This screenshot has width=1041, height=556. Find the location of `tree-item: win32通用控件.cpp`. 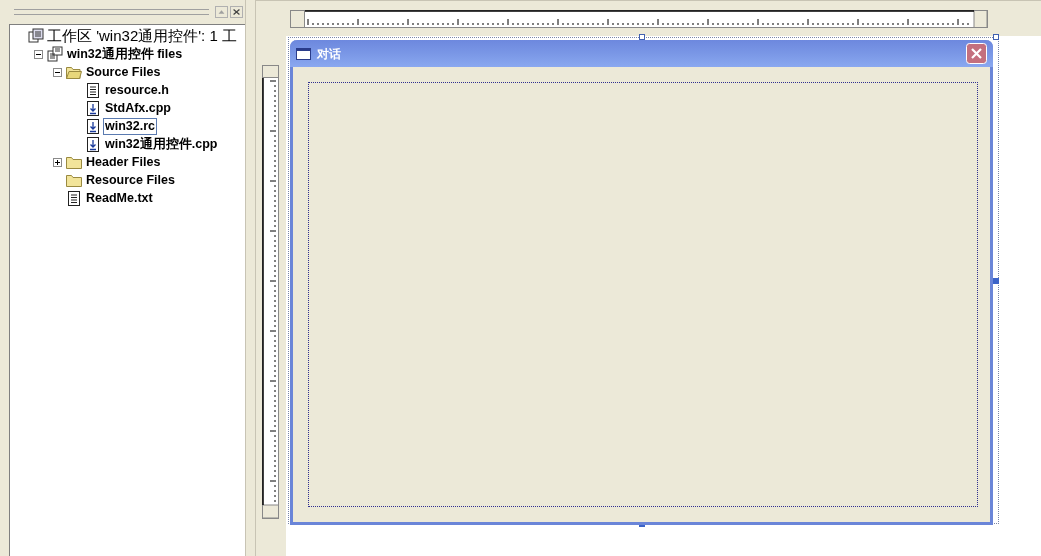

tree-item: win32通用控件.cpp is located at coordinates (161, 144).